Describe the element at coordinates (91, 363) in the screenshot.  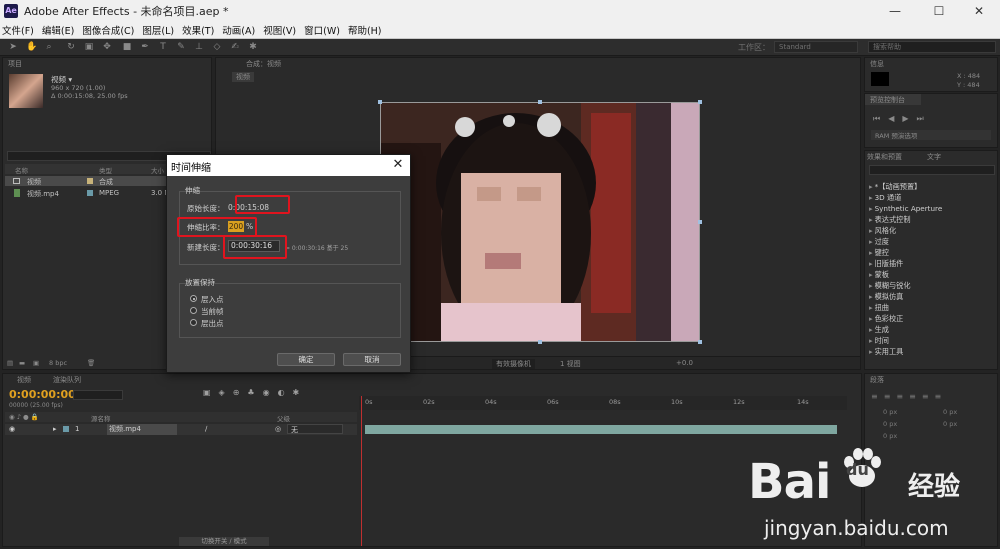
I see `trash-icon: 🗑` at that location.